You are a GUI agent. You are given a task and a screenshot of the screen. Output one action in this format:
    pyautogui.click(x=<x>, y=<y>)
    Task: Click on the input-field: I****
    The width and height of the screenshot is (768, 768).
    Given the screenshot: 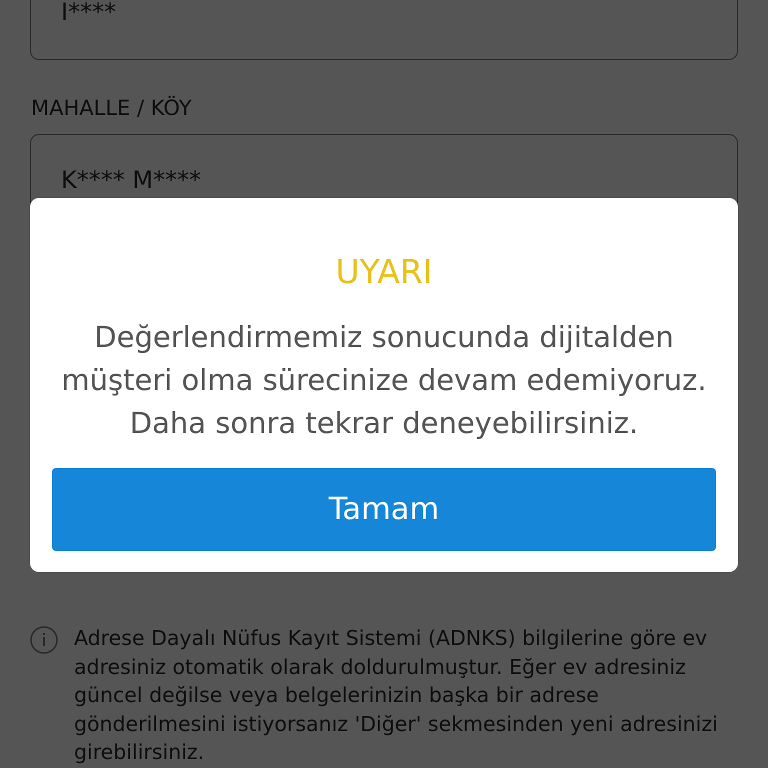 What is the action you would take?
    pyautogui.click(x=384, y=30)
    